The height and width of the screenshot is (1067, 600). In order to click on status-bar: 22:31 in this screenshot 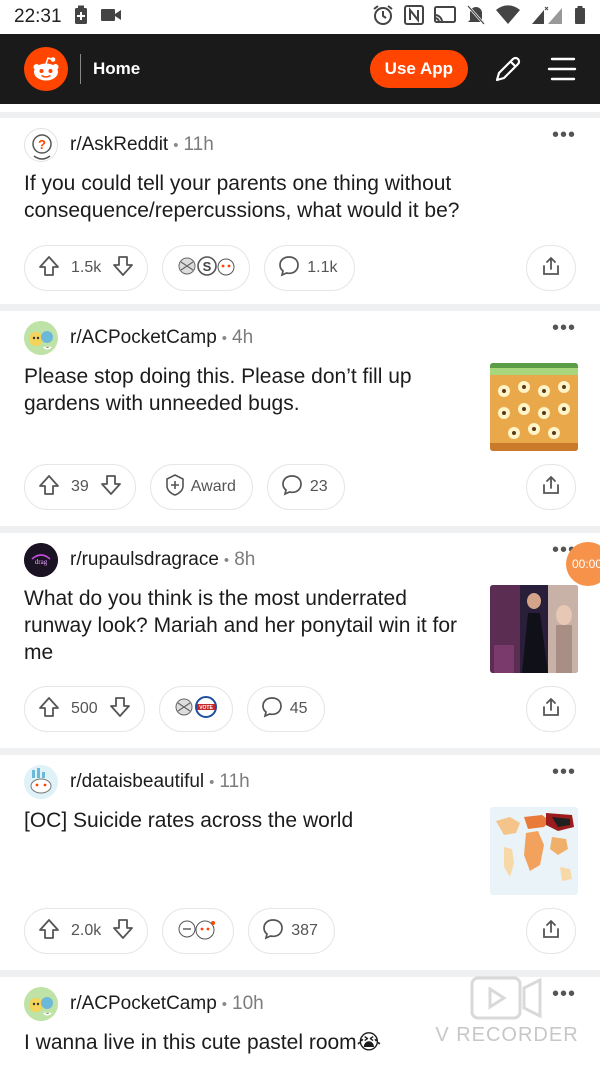, I will do `click(300, 17)`.